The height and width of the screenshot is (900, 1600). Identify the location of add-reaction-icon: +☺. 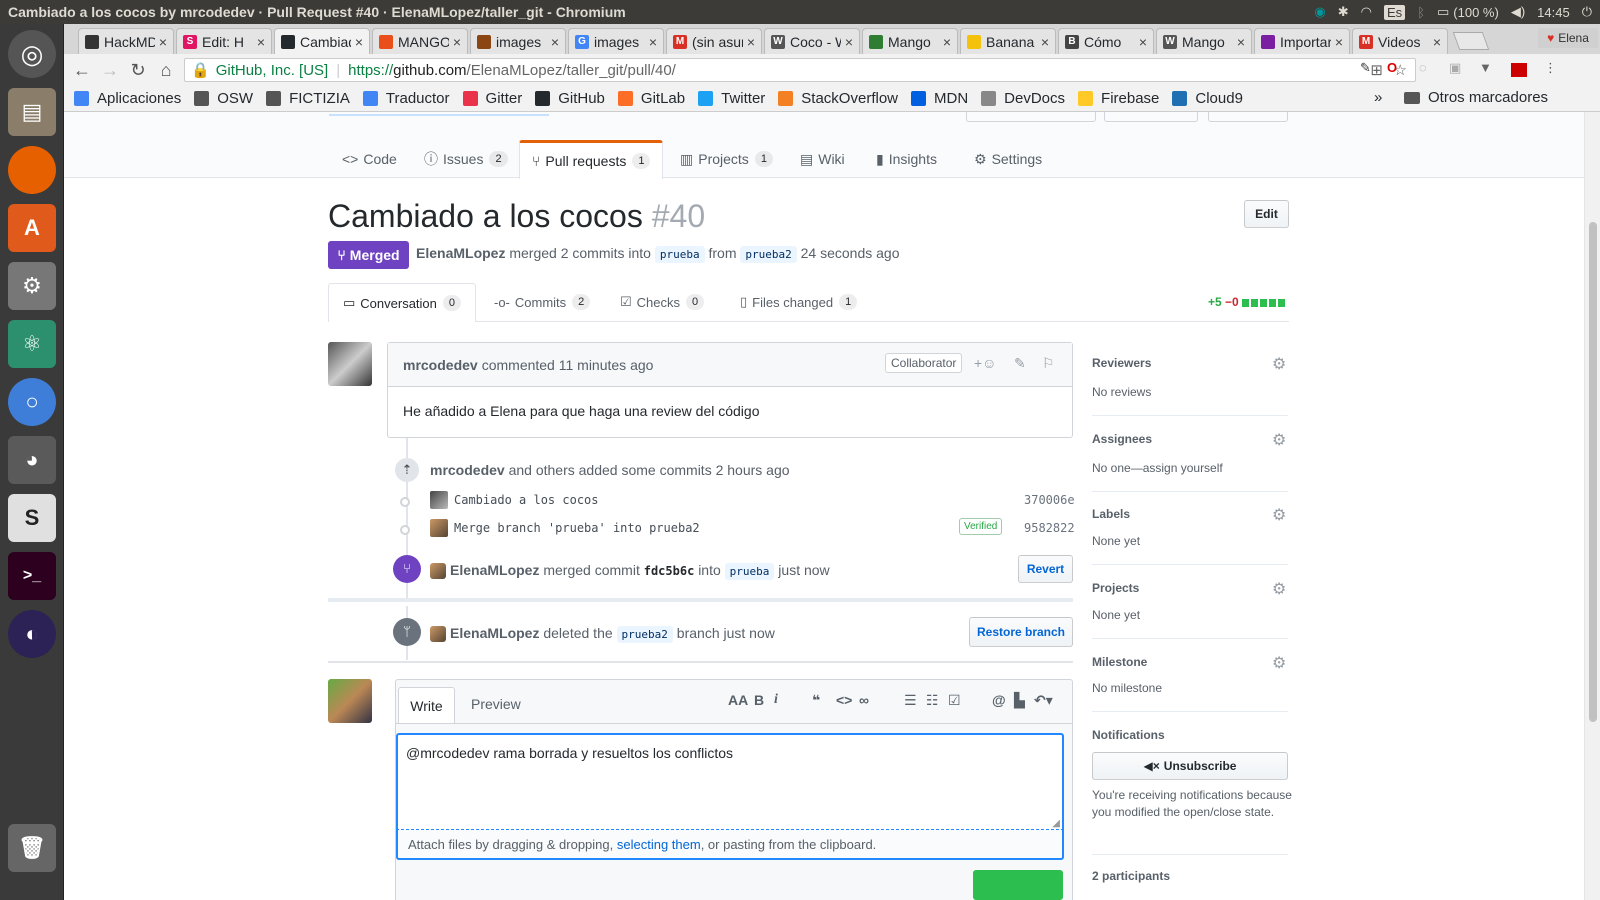
(985, 363).